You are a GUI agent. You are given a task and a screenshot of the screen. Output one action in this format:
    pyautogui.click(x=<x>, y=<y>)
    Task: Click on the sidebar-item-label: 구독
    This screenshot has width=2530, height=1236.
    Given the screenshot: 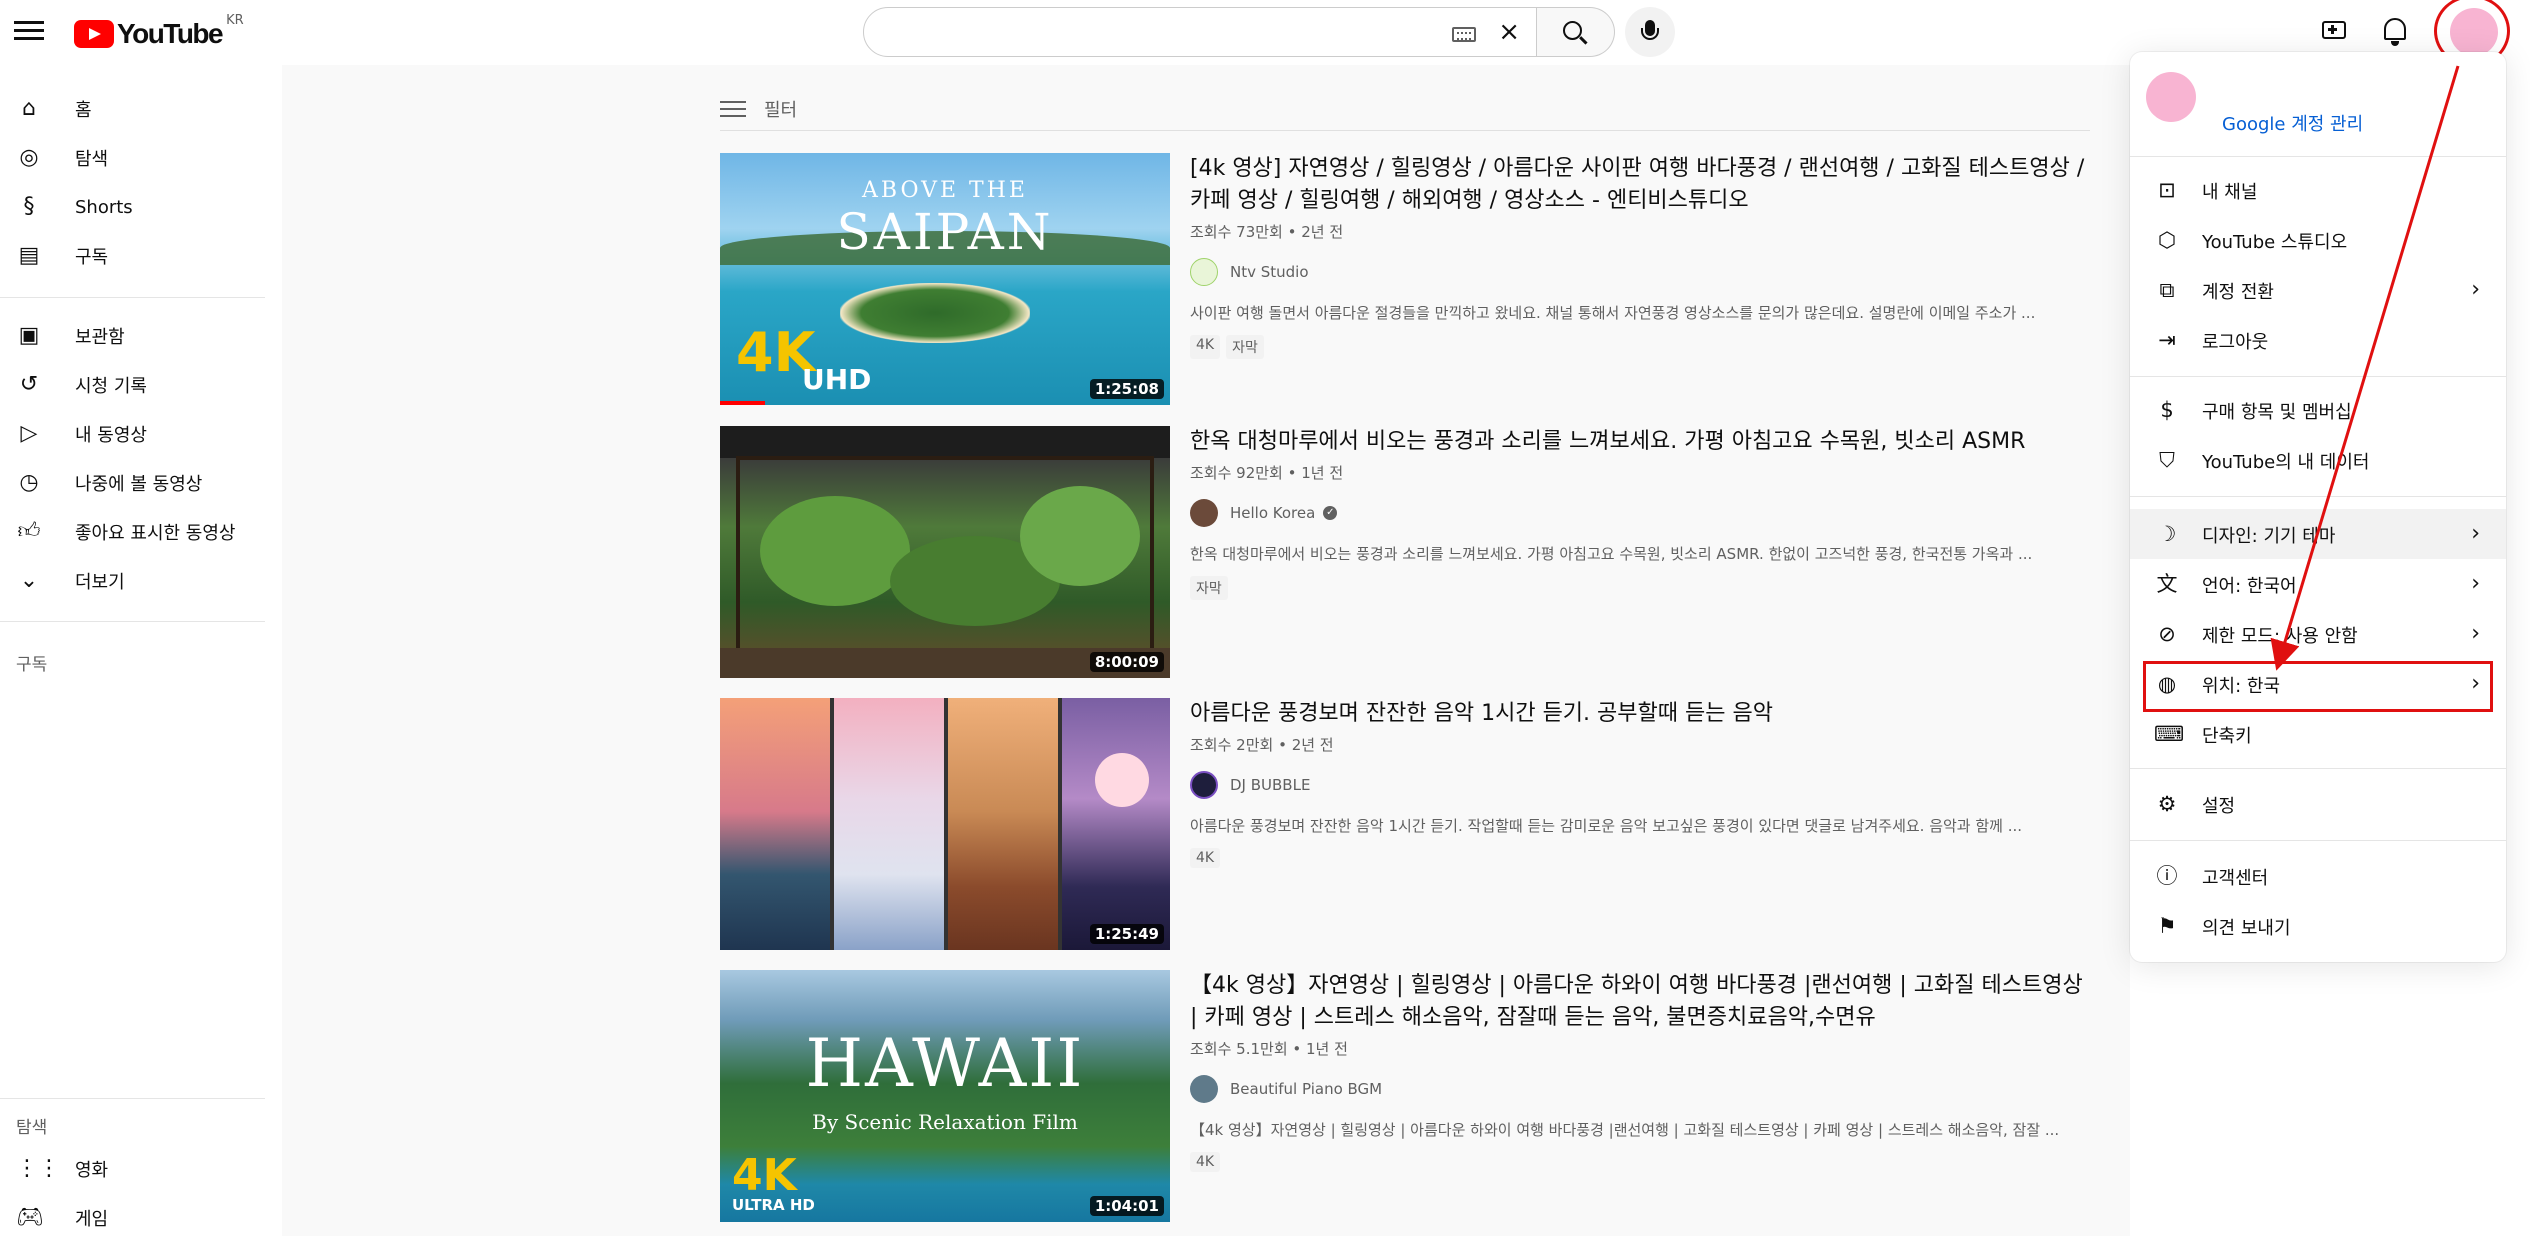 What is the action you would take?
    pyautogui.click(x=92, y=257)
    